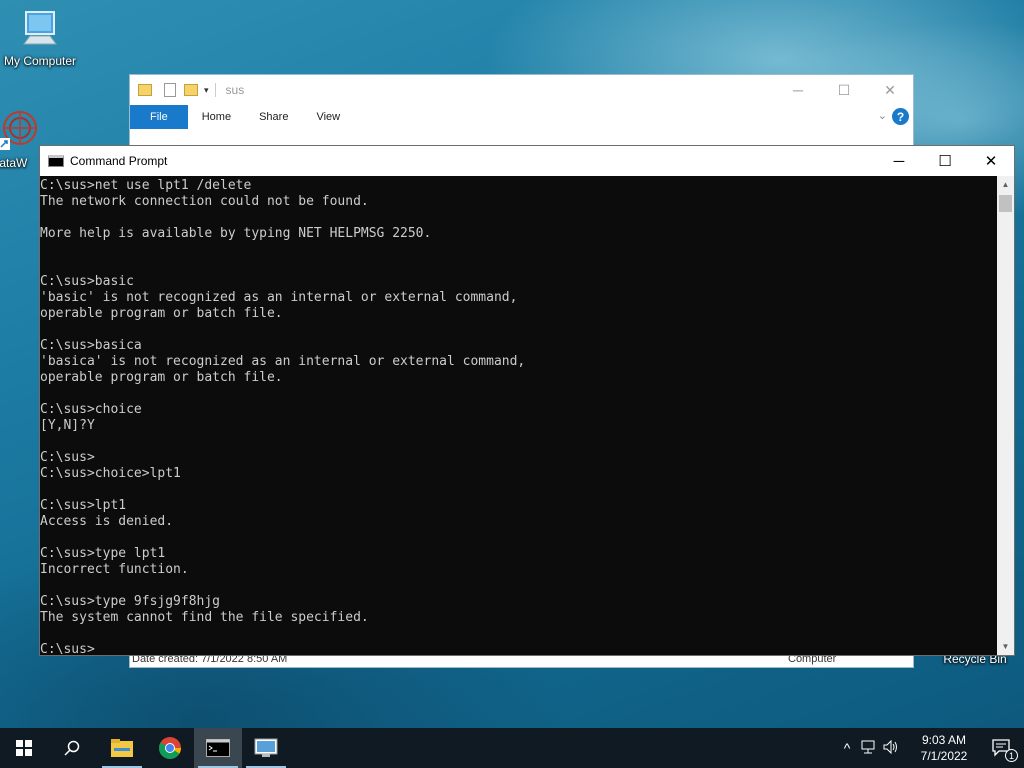 The height and width of the screenshot is (768, 1024). Describe the element at coordinates (1005, 415) in the screenshot. I see `vertical-scrollbar: ▲ ▼` at that location.